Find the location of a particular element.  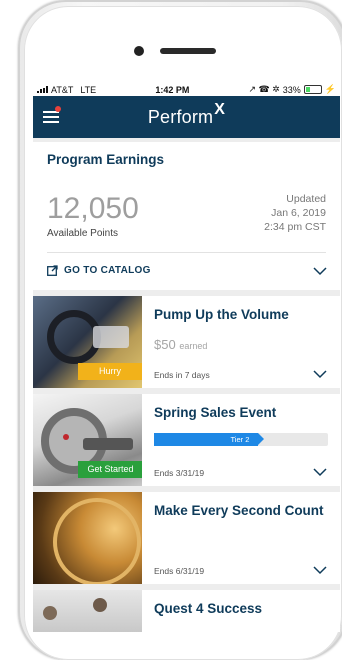

earnings-title: Program Earnings is located at coordinates (106, 159).